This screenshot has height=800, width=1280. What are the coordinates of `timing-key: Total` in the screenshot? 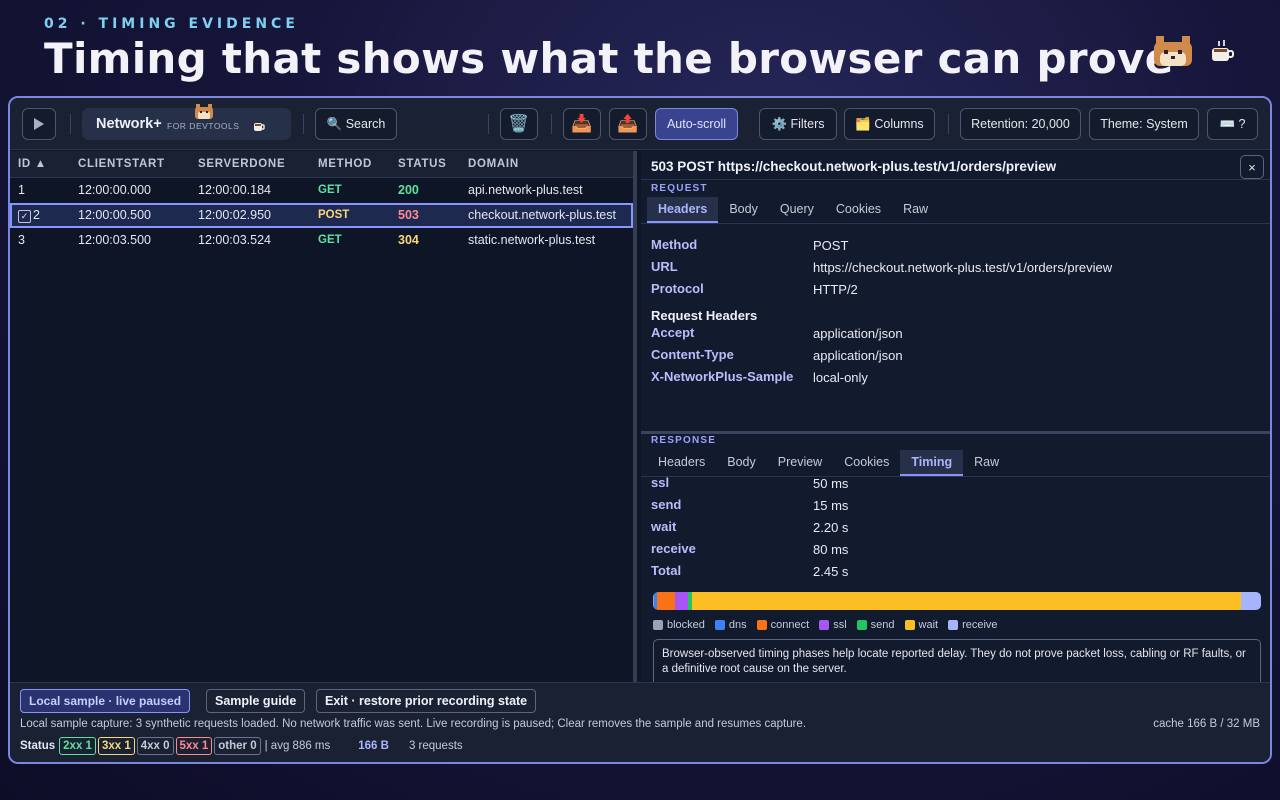 It's located at (666, 570).